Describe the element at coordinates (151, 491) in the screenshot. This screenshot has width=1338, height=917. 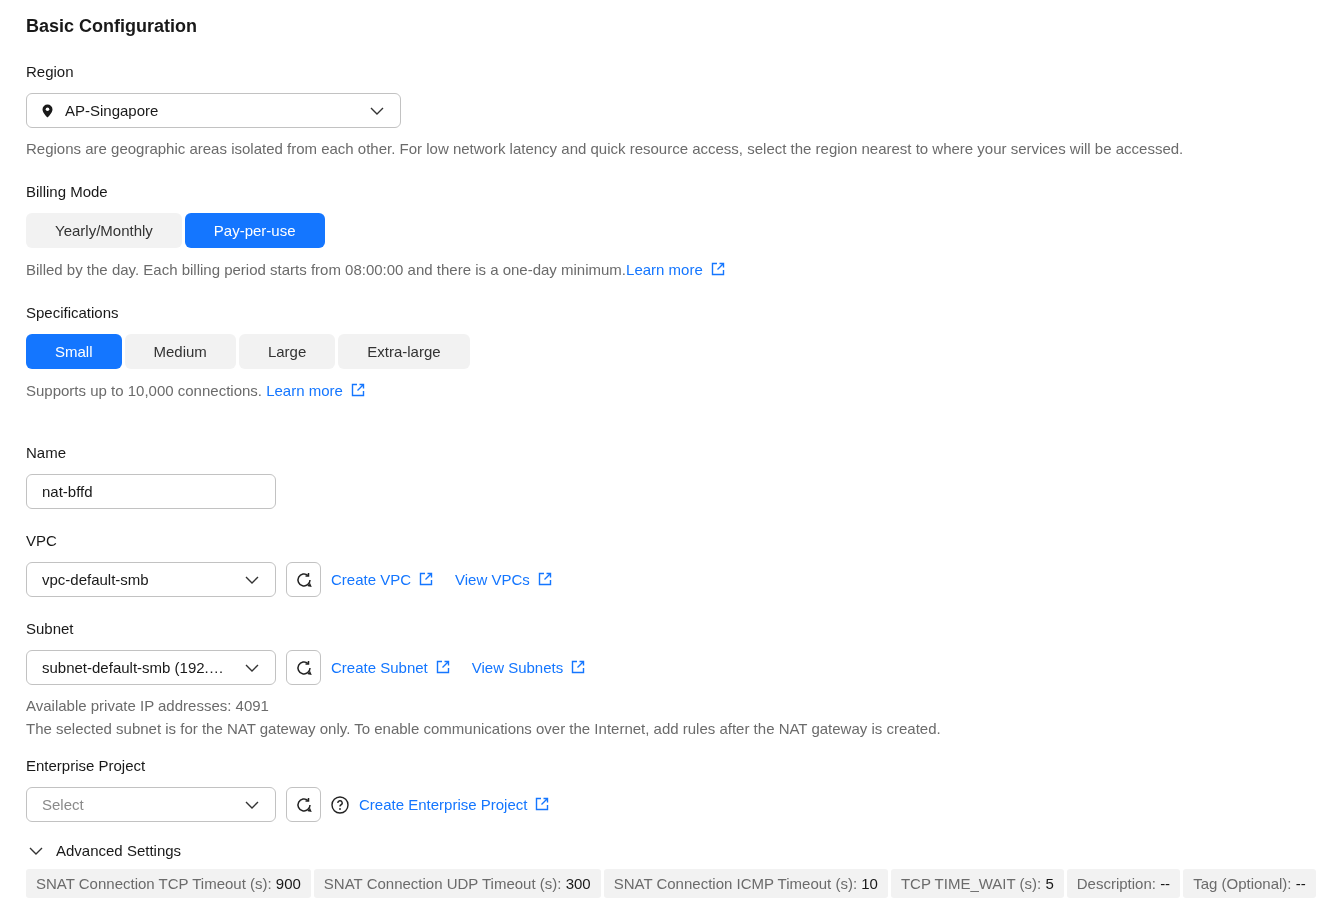
I see `name-input-field: nat-bffd` at that location.